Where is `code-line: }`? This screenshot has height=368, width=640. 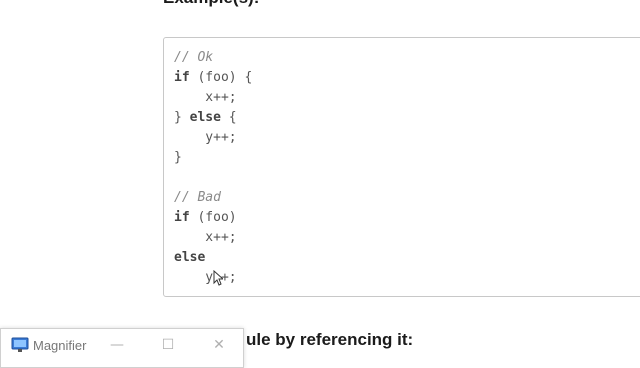 code-line: } is located at coordinates (178, 157).